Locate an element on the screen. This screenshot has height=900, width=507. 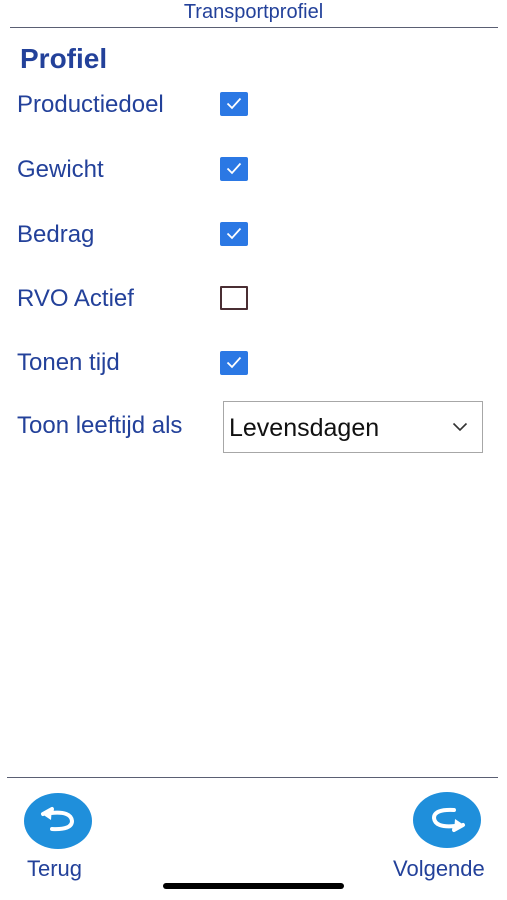
footer-divider is located at coordinates (252, 777).